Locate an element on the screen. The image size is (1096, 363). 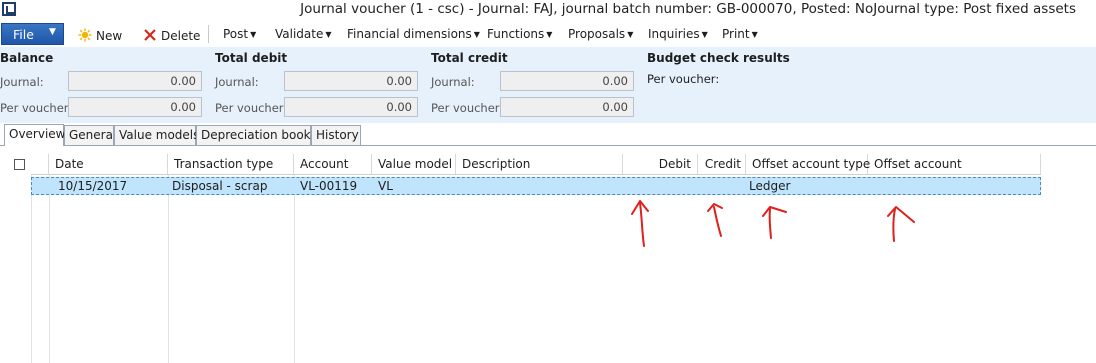
app-icon is located at coordinates (9, 9).